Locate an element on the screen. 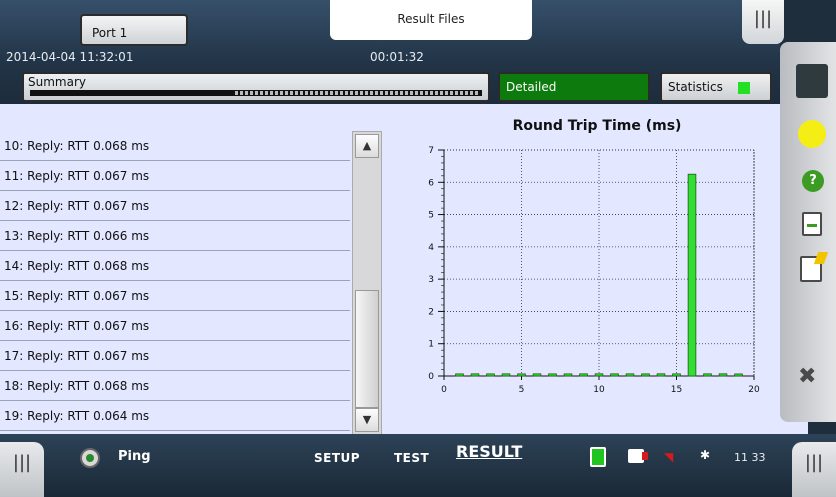  test-name: Ping is located at coordinates (134, 456).